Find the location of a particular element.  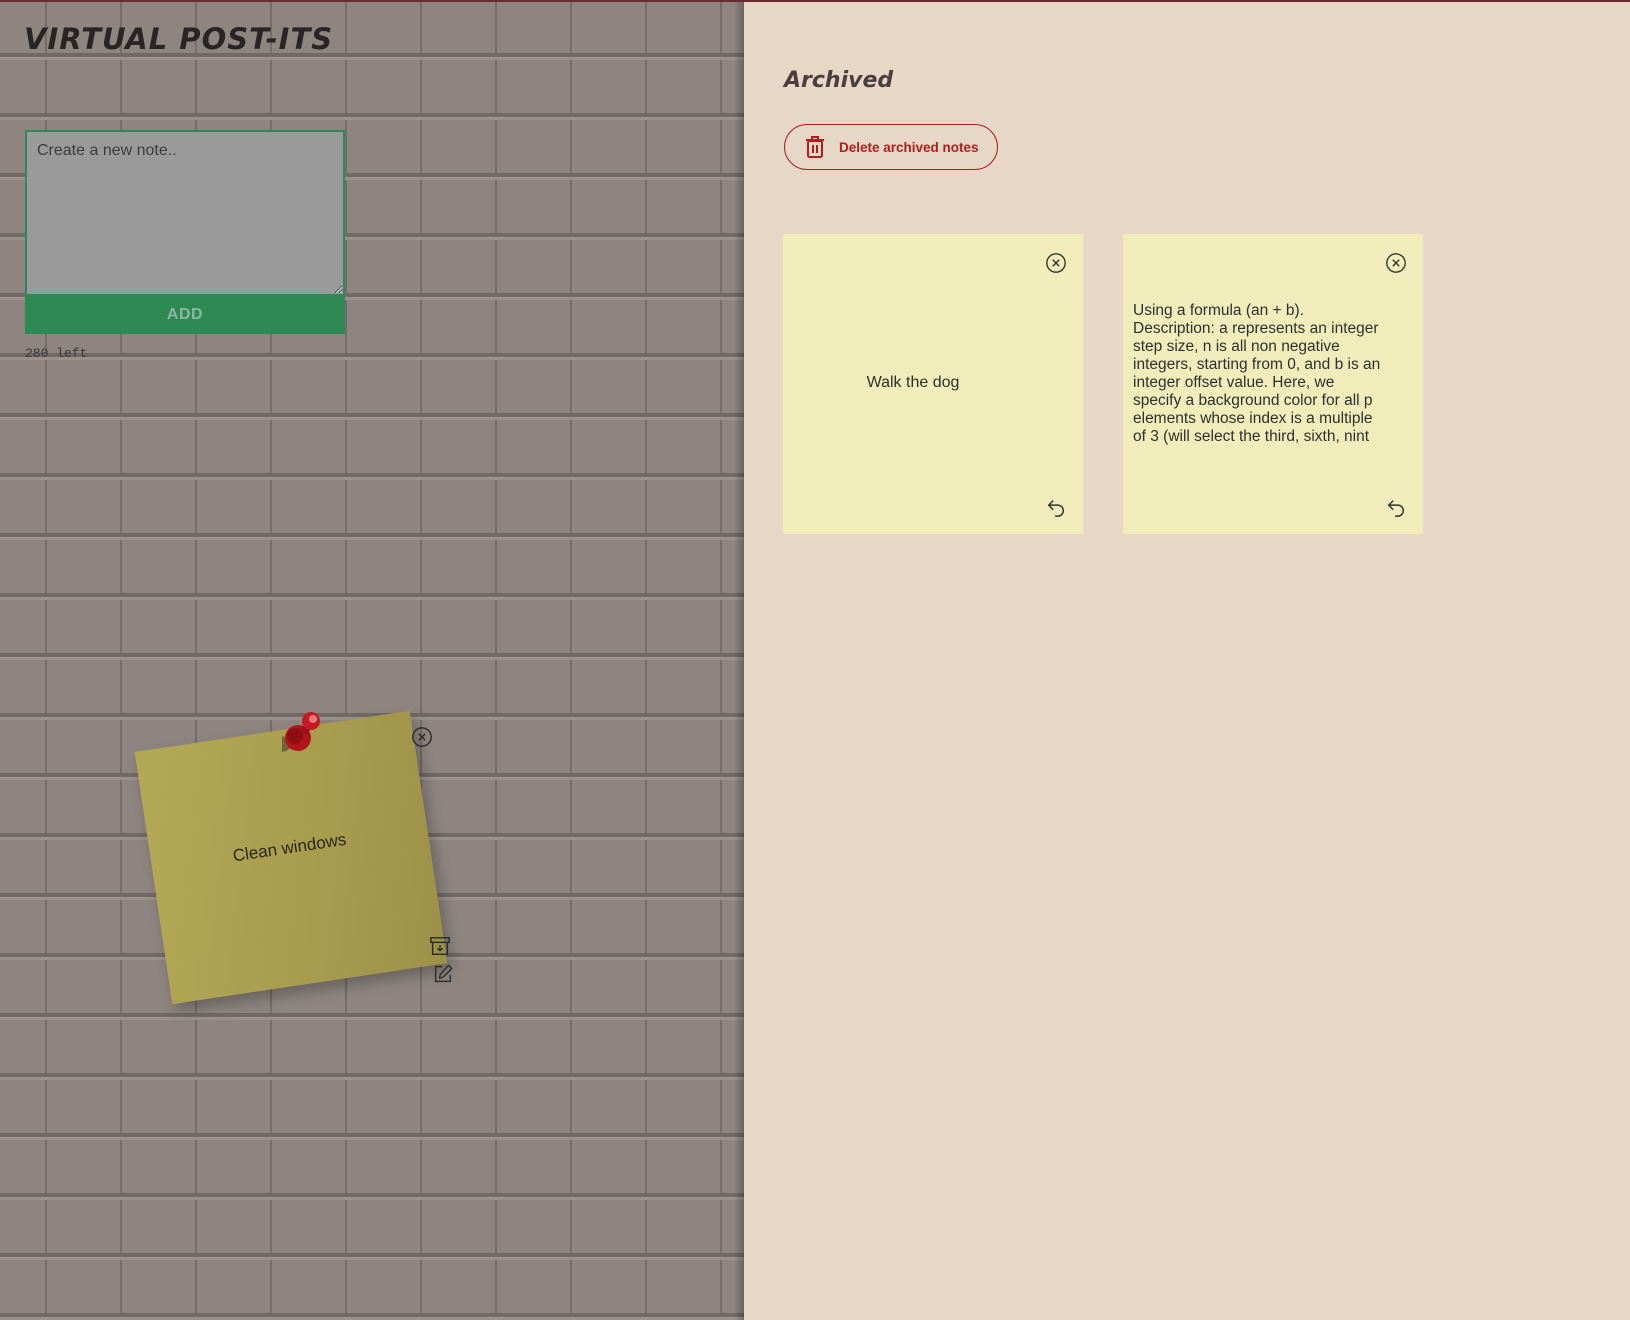

note-composer: ADD is located at coordinates (185, 232).